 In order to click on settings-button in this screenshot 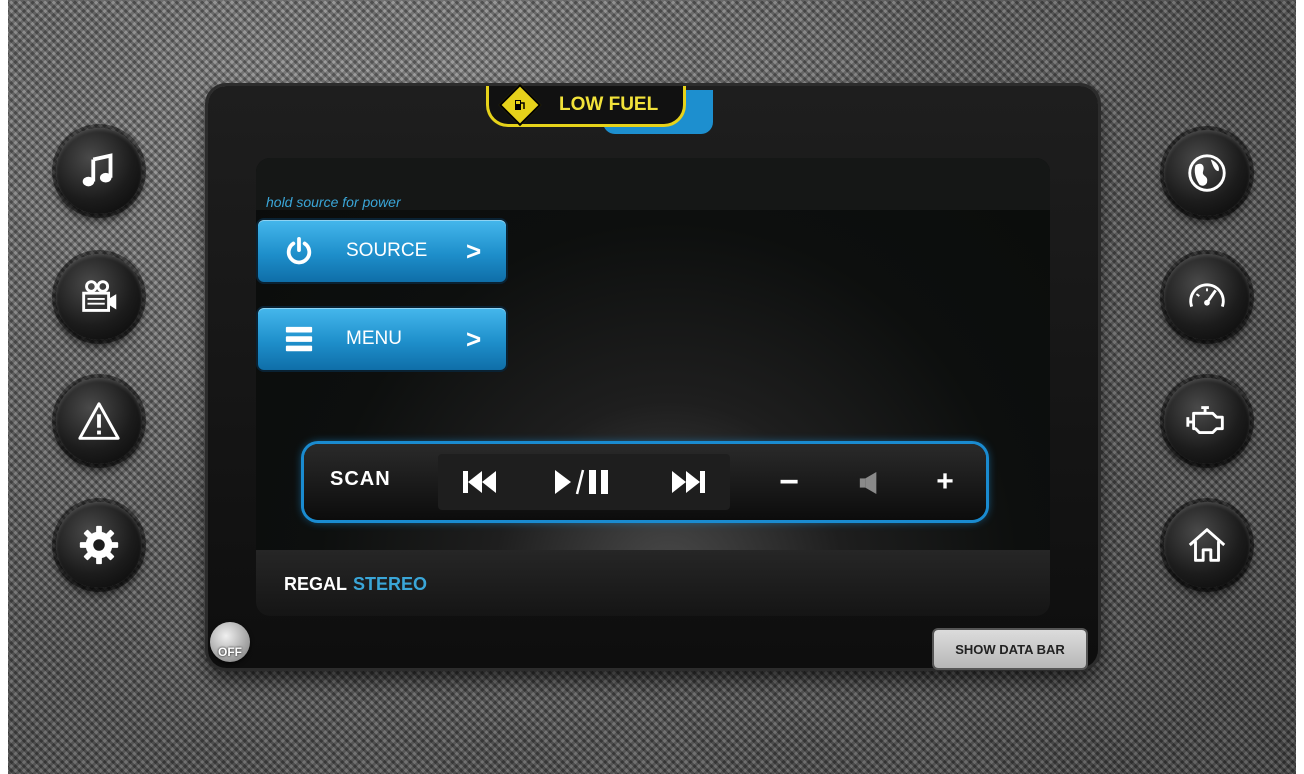, I will do `click(99, 545)`.